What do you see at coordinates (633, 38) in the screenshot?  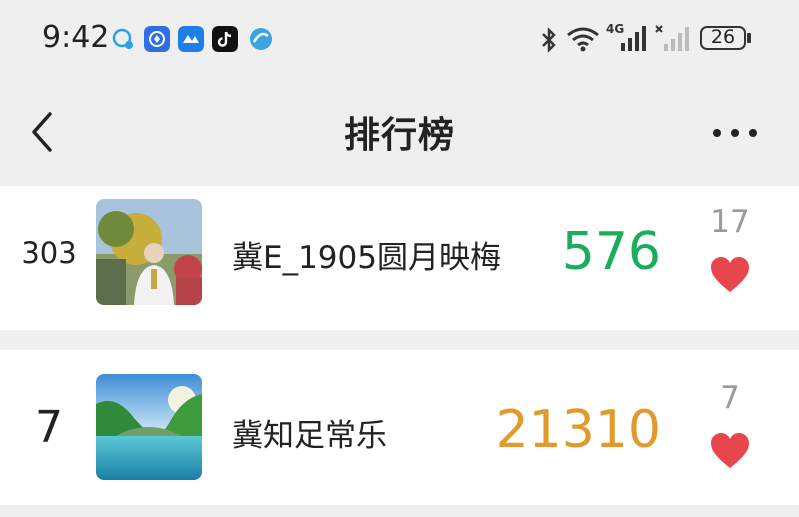 I see `signal-icon` at bounding box center [633, 38].